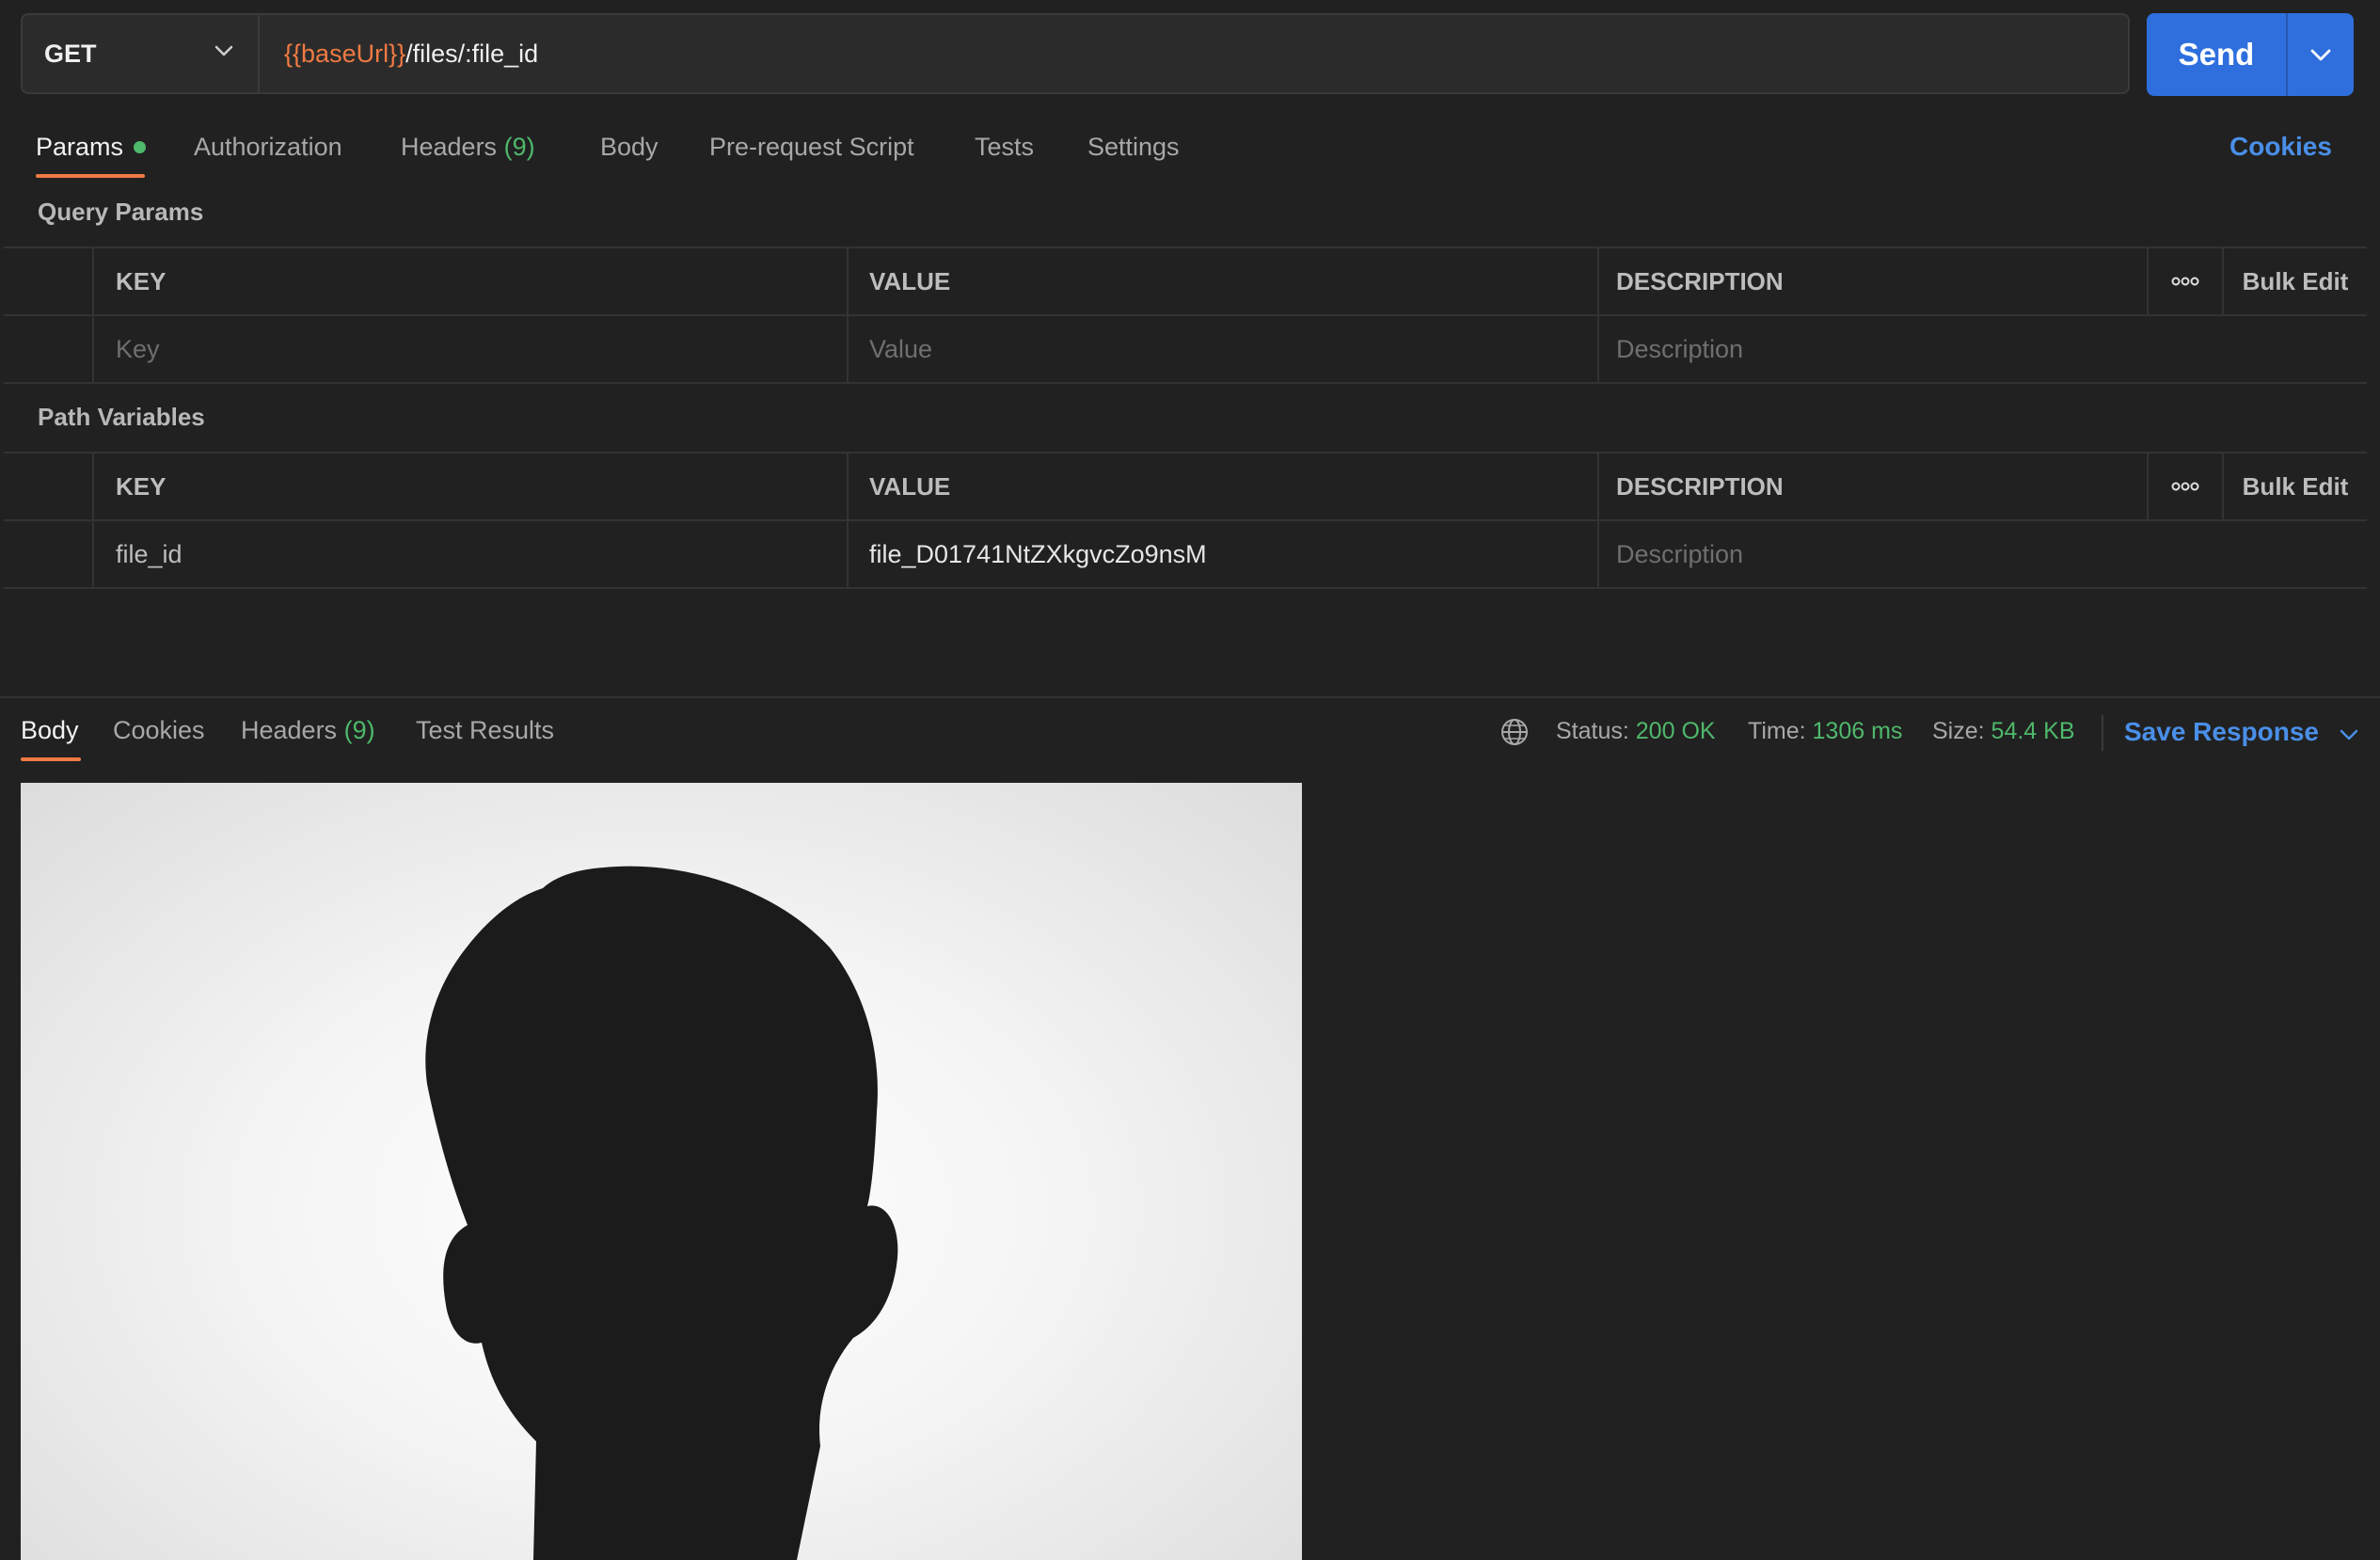  I want to click on tab-settings: Settings, so click(1133, 147).